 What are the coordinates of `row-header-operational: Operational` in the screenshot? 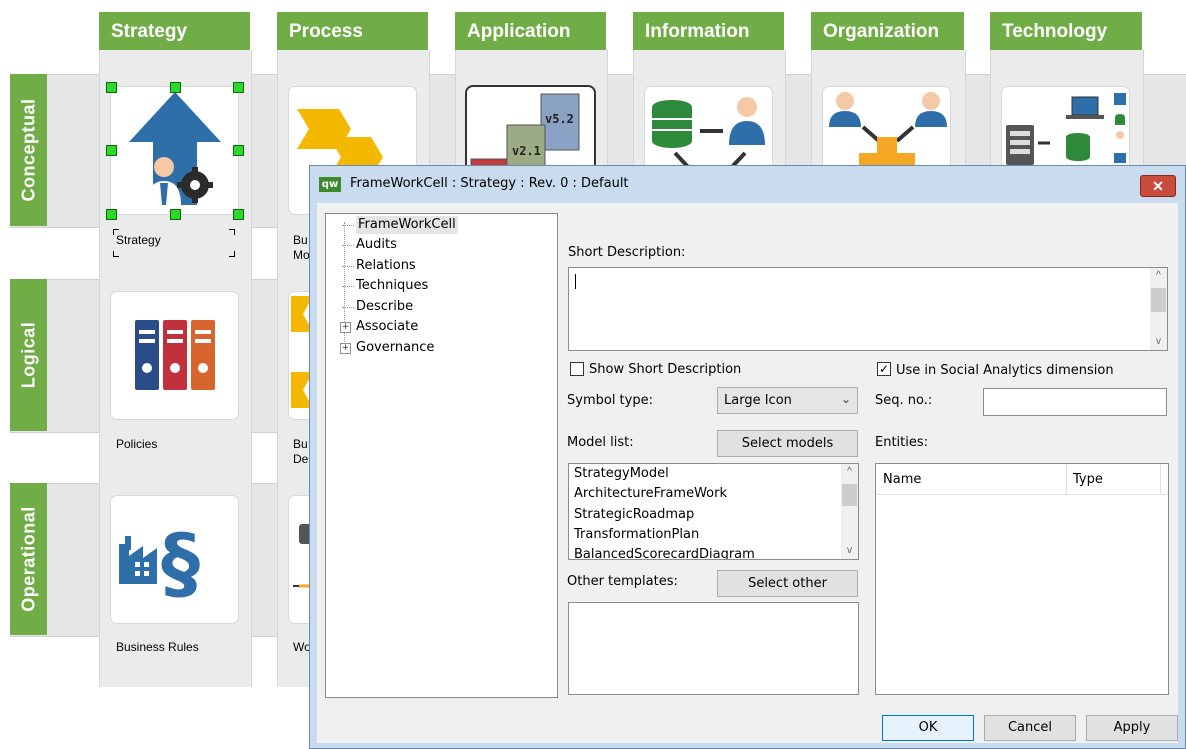 It's located at (28, 559).